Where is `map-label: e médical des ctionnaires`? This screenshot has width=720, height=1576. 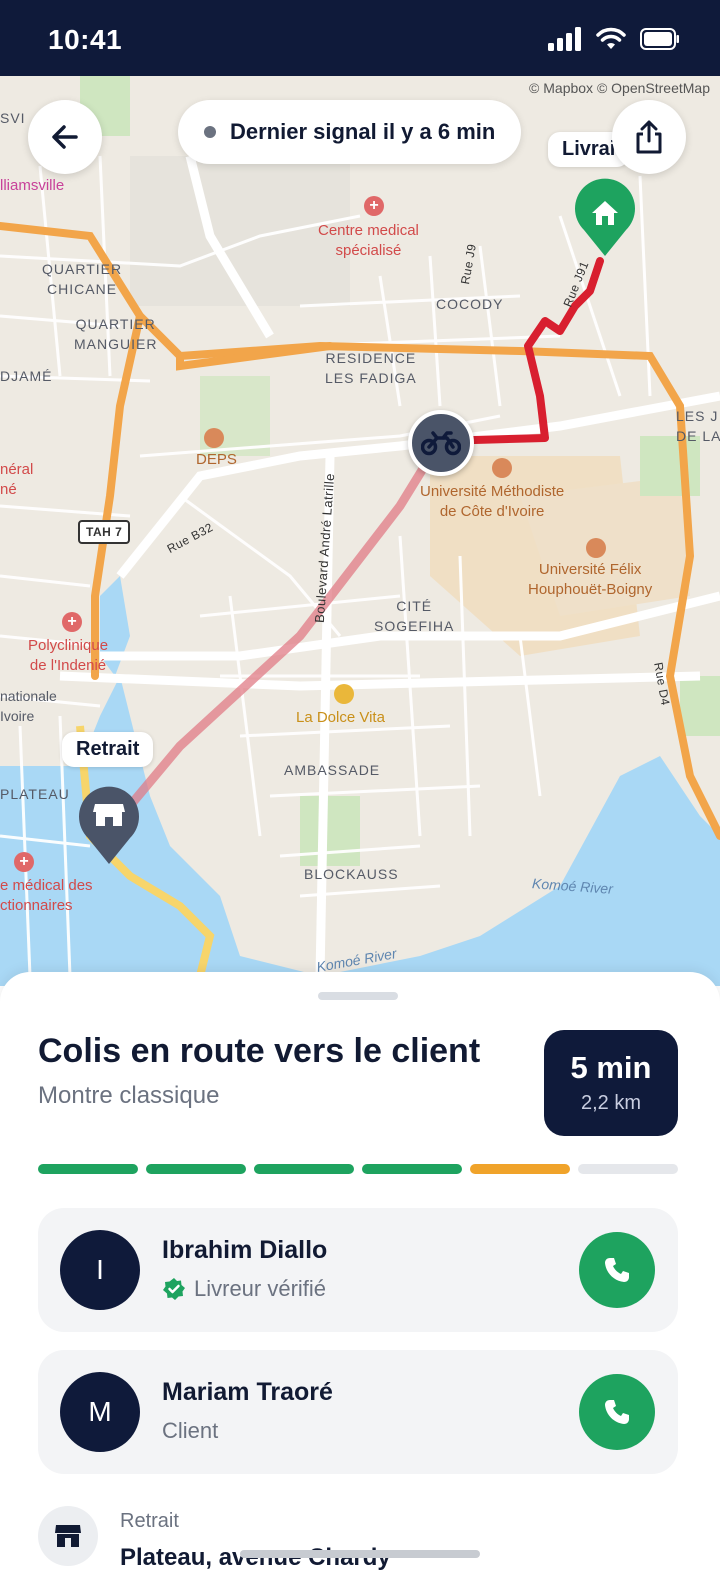 map-label: e médical des ctionnaires is located at coordinates (46, 895).